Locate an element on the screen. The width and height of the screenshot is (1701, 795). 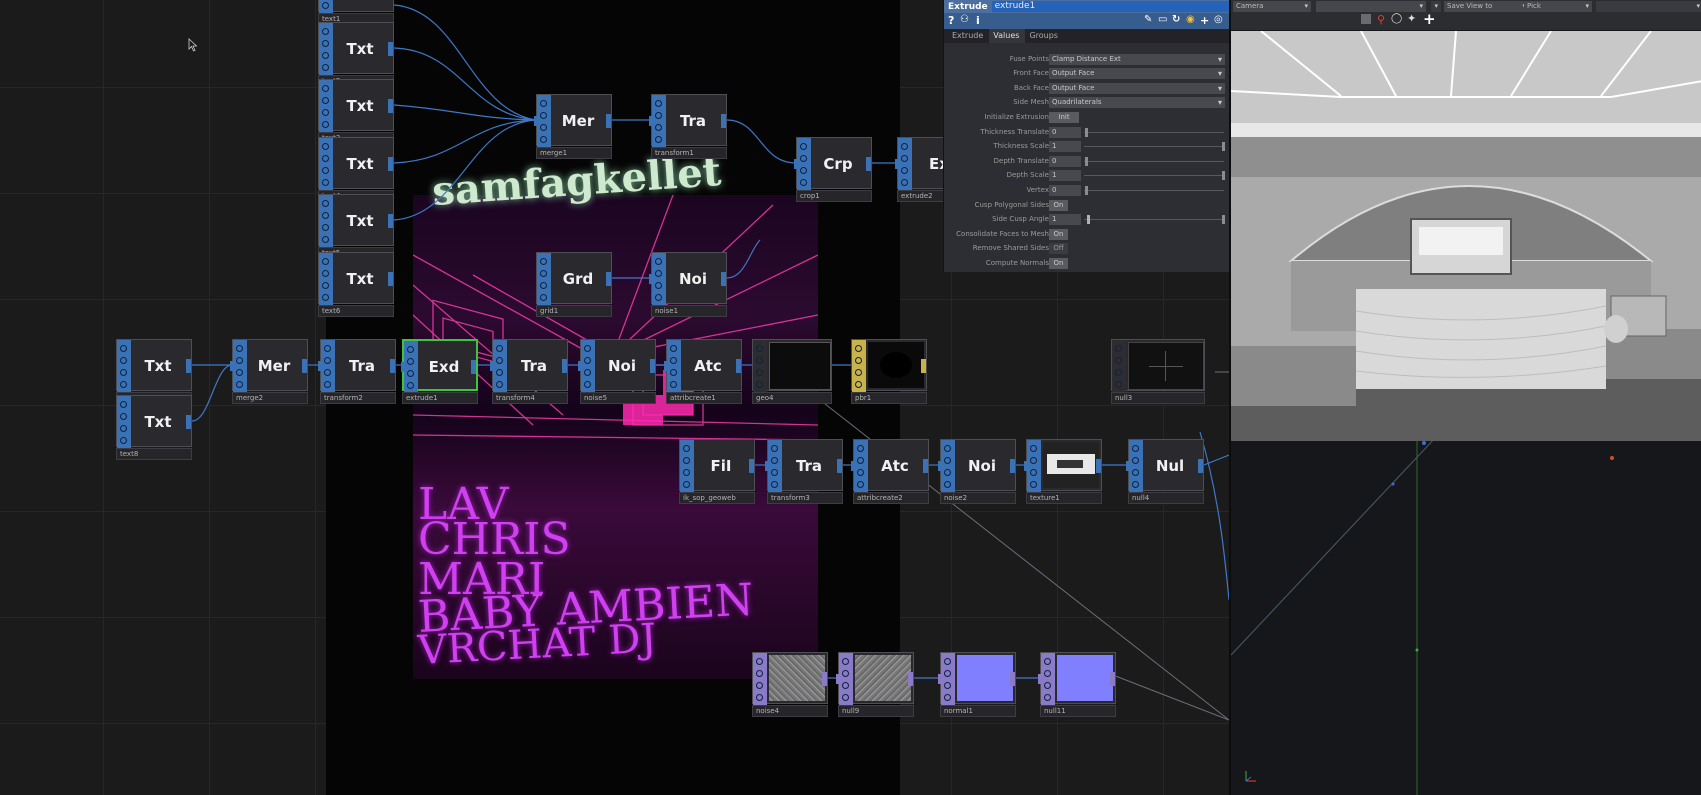
depth-translate-field: 0 is located at coordinates (1065, 161).